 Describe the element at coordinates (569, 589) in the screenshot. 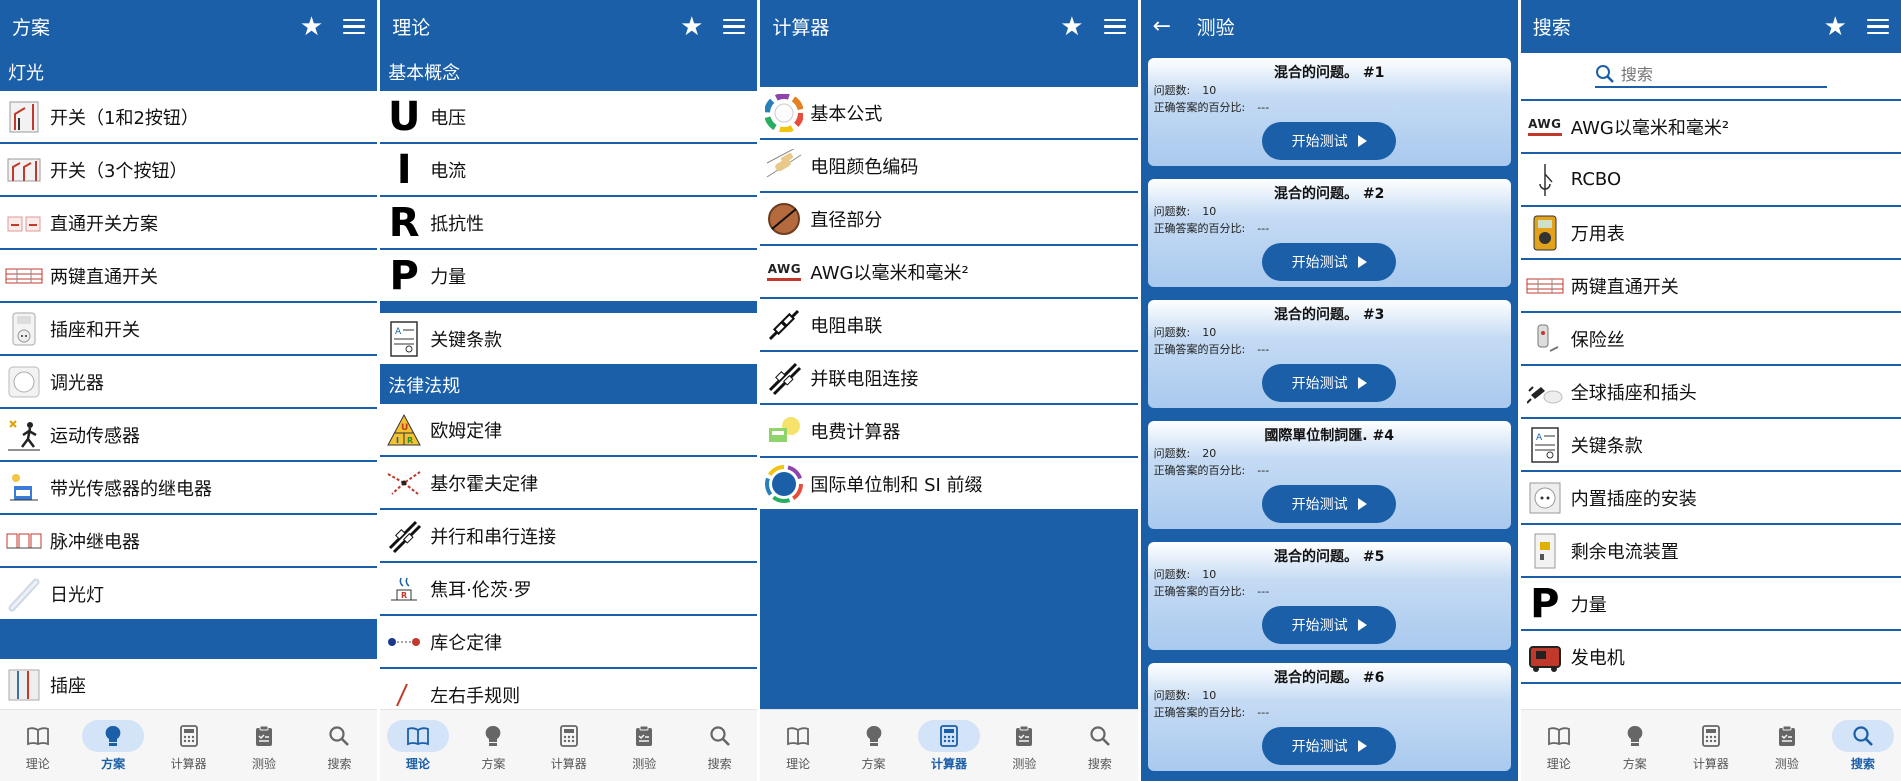

I see `list-item: R 焦耳·伦茨·罗` at that location.